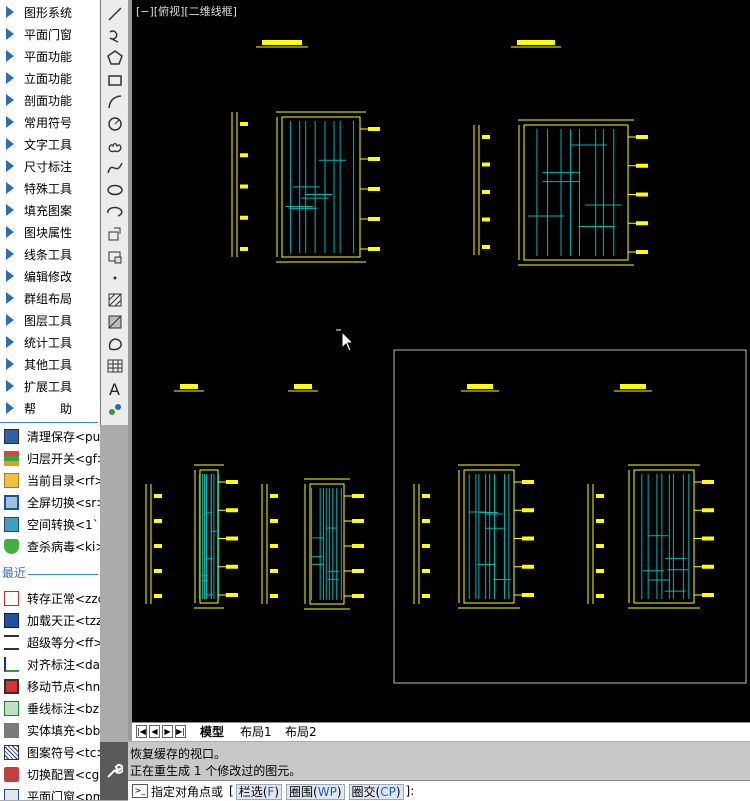 The image size is (750, 801). I want to click on spline-icon, so click(115, 168).